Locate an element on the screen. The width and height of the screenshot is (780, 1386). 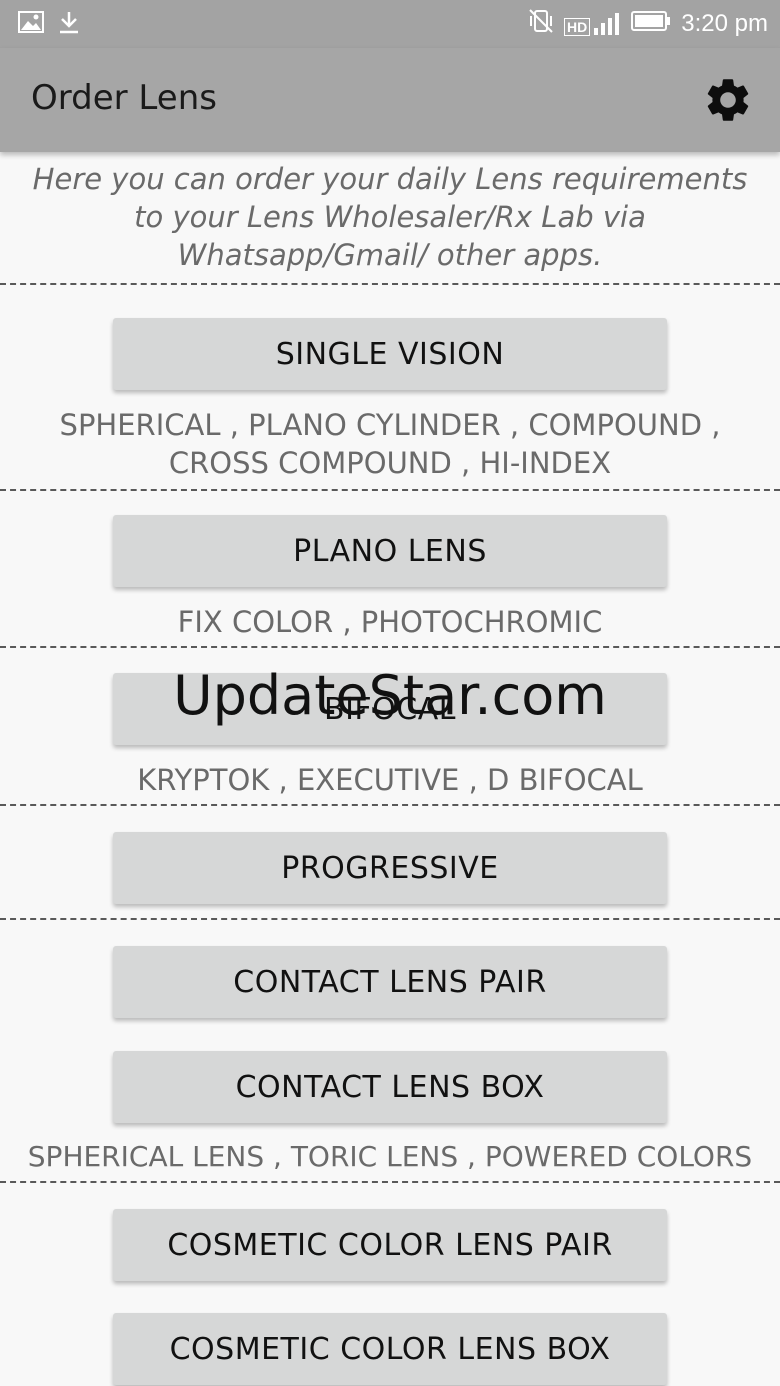
bifocal-description: KRYPTOK , EXECUTIVE , D BIFOCAL is located at coordinates (390, 780).